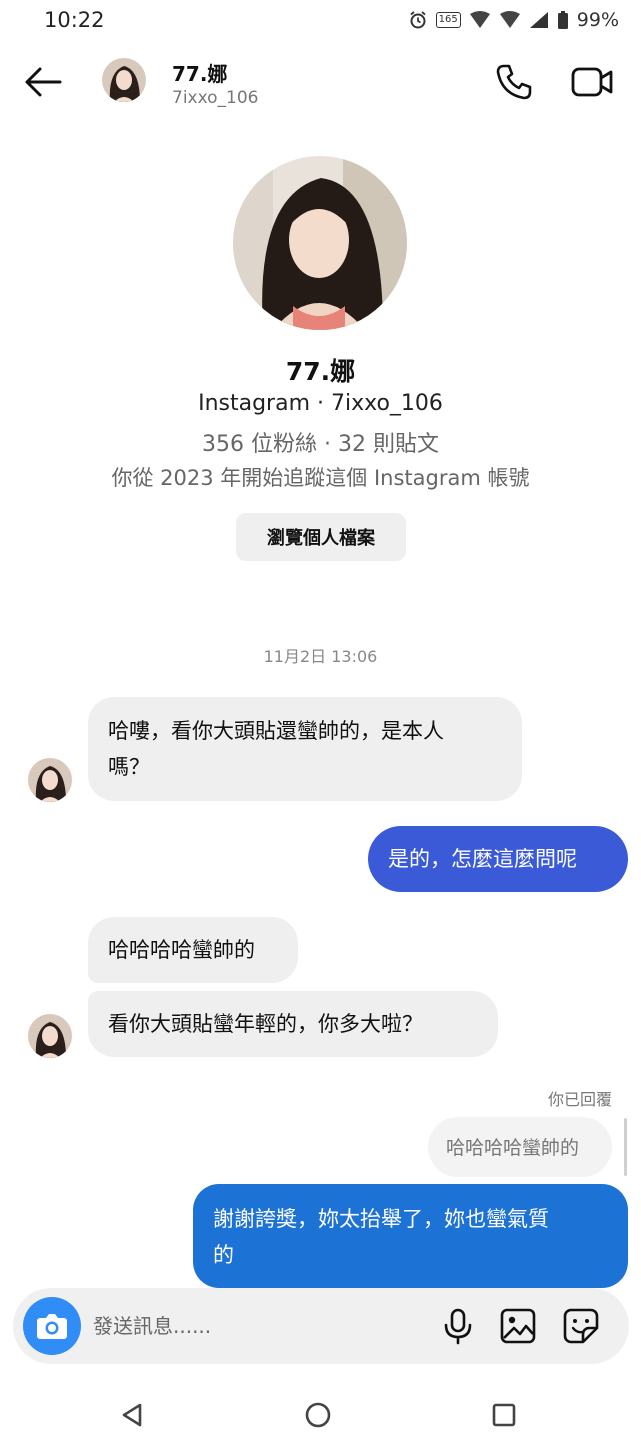 Image resolution: width=641 pixels, height=1452 pixels. I want to click on alarm-icon, so click(418, 20).